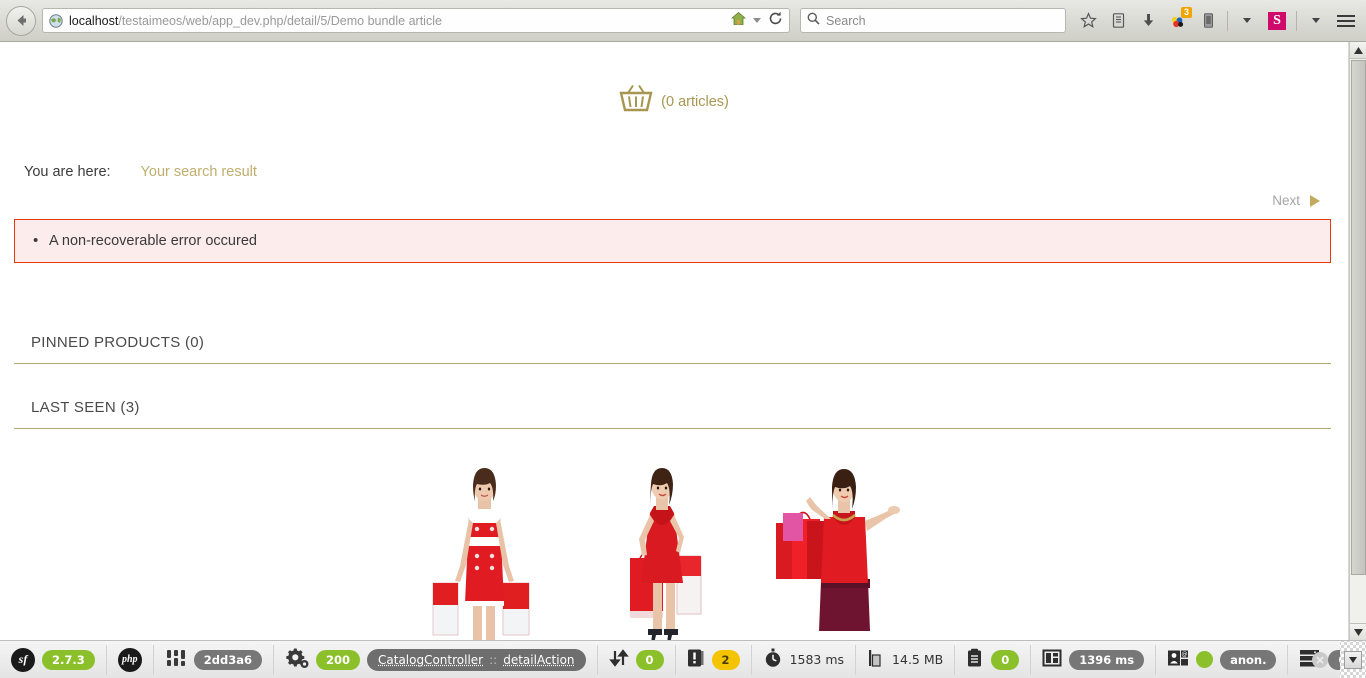  I want to click on product-item: DEMO SELECTION, so click(838, 550).